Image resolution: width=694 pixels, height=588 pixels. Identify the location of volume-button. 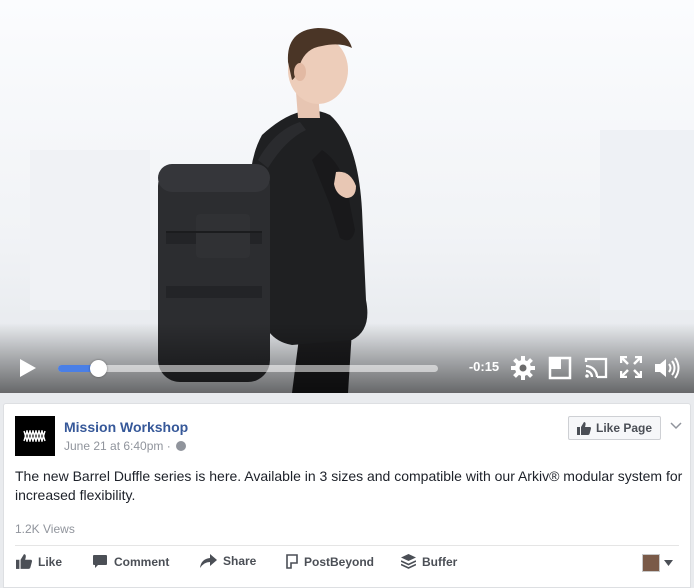
(667, 368).